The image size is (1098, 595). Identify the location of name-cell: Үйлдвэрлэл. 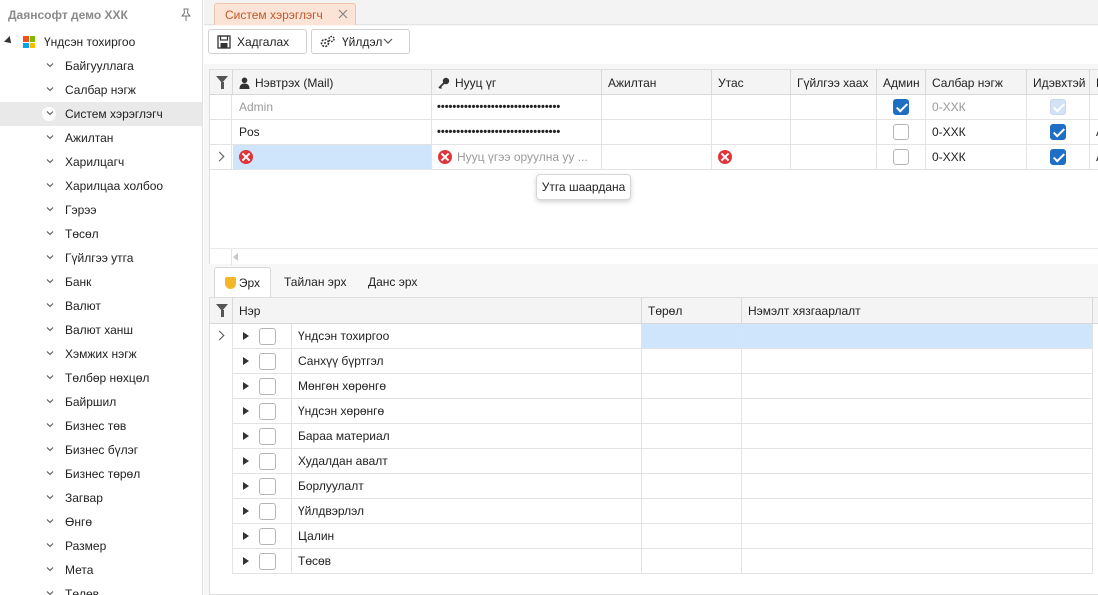
(467, 511).